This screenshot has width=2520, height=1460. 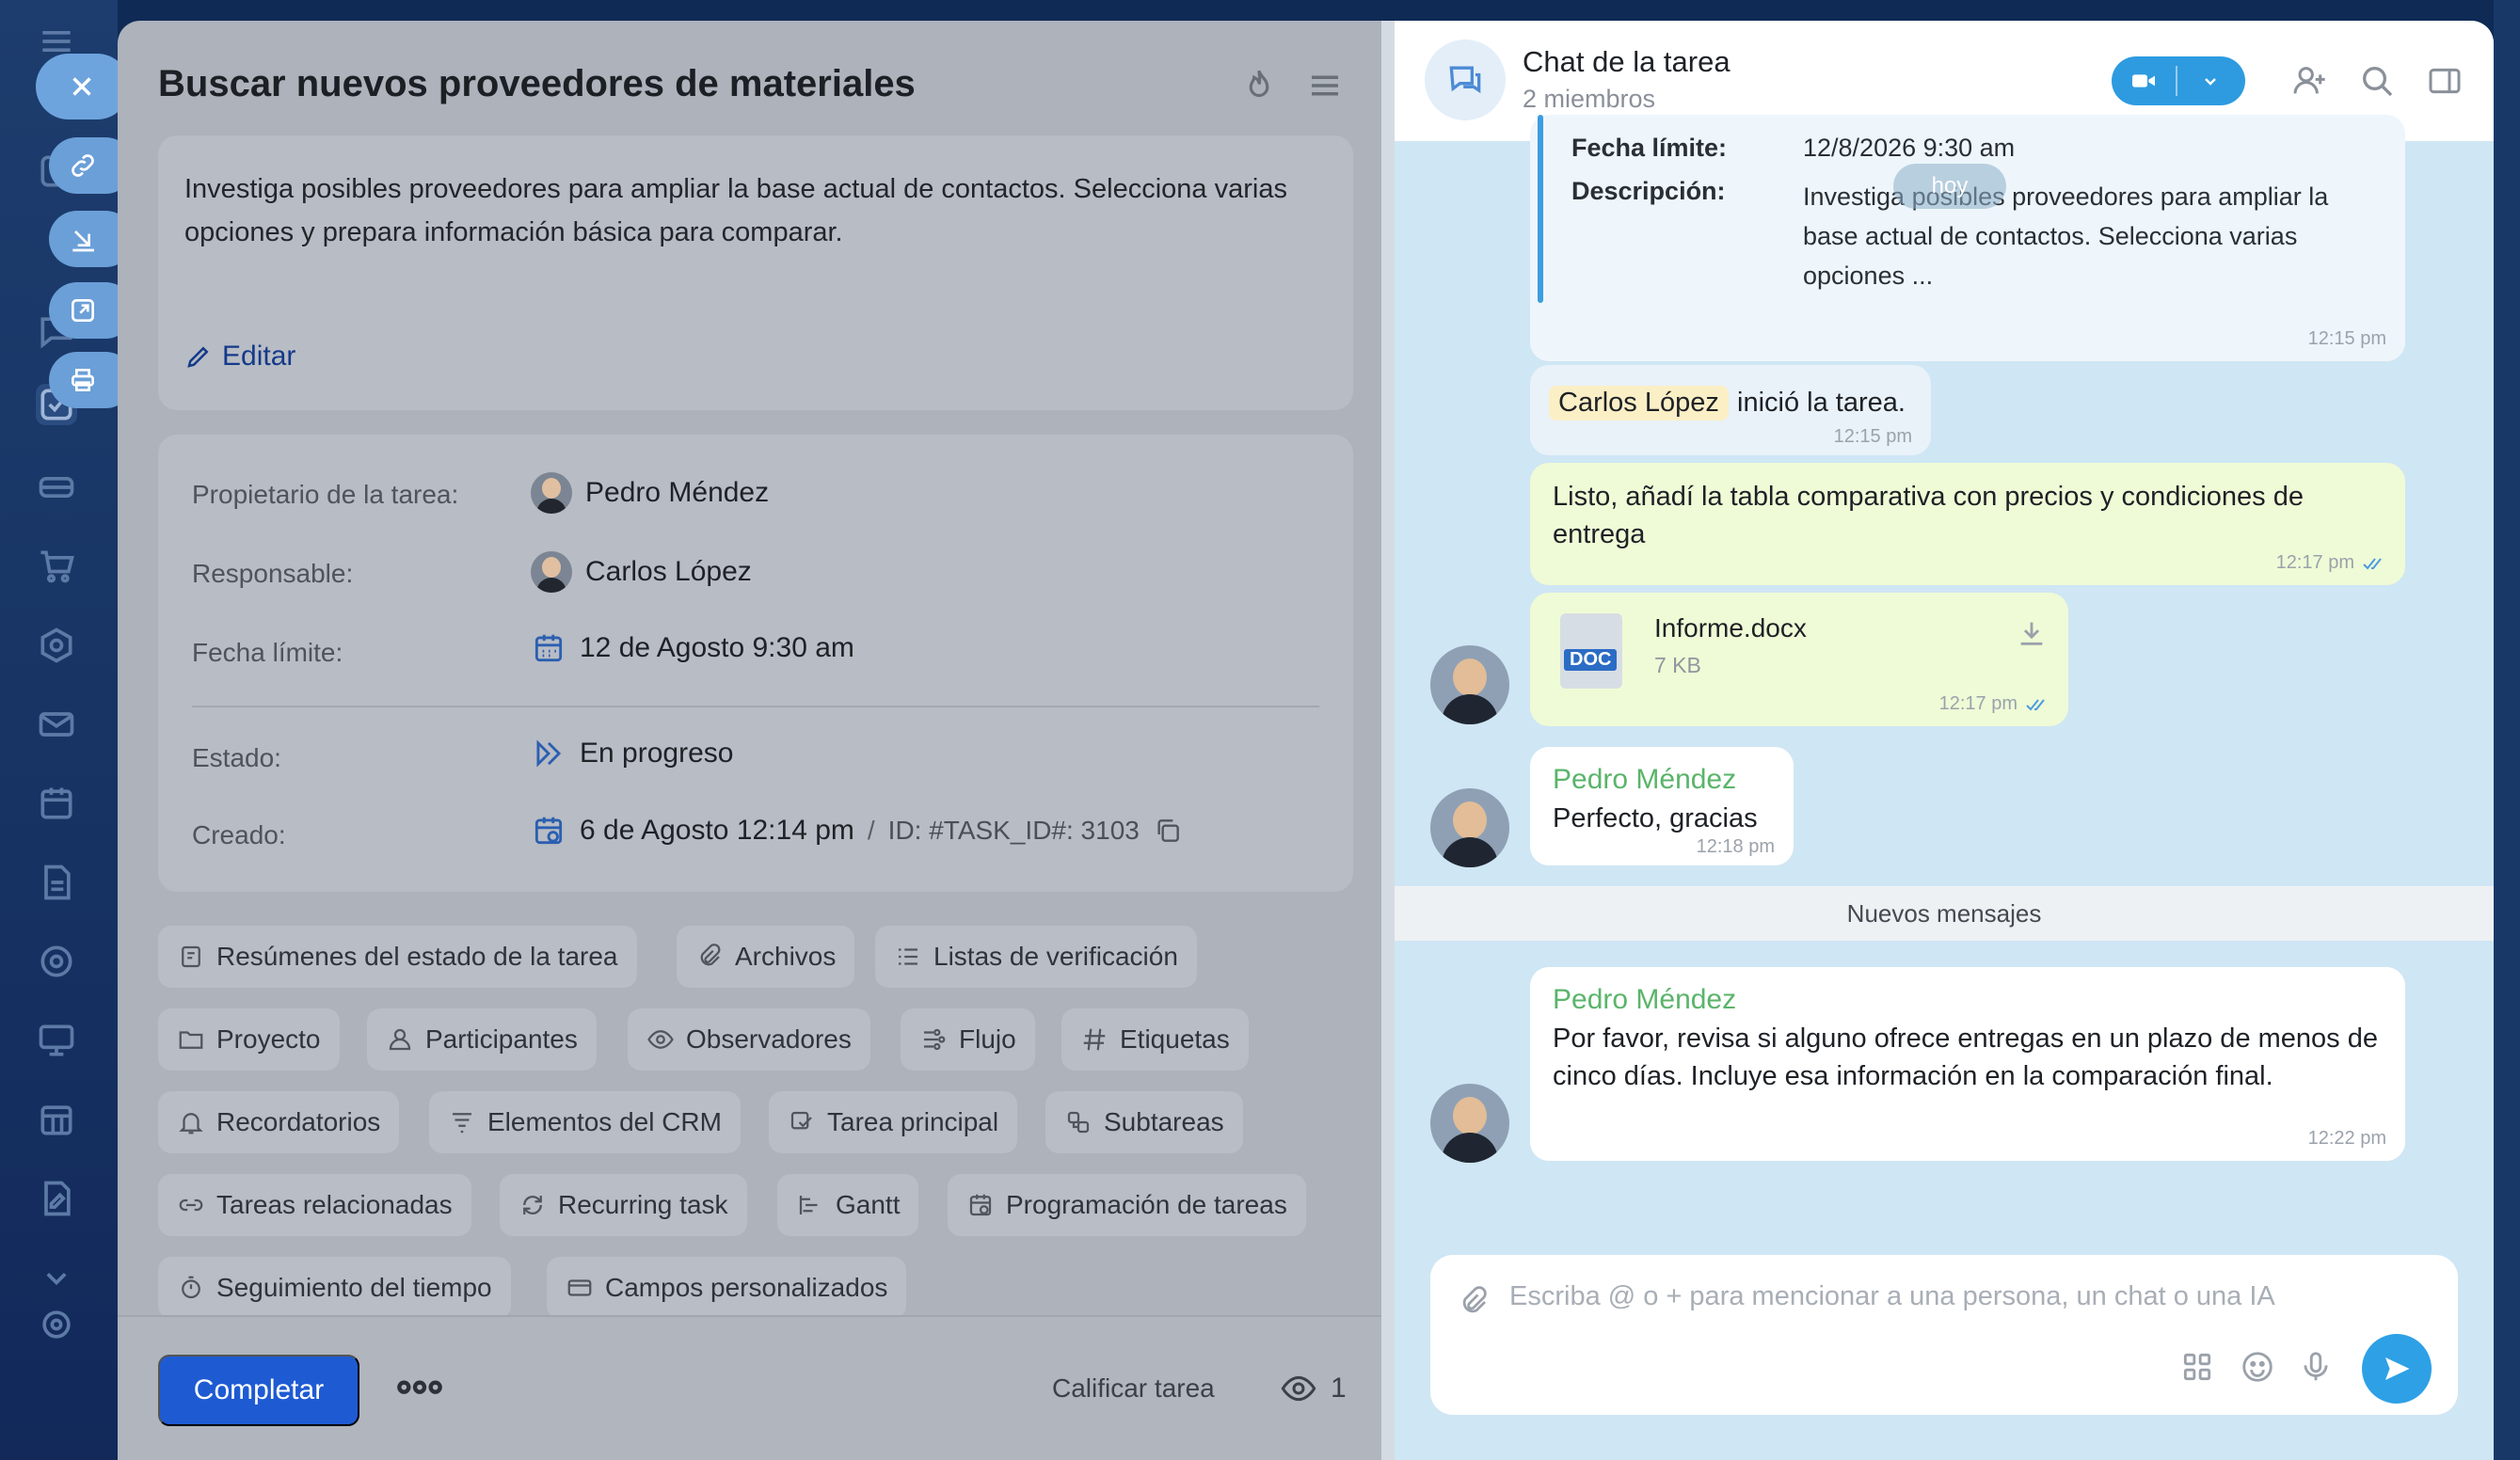 What do you see at coordinates (1325, 85) in the screenshot?
I see `menu-icon` at bounding box center [1325, 85].